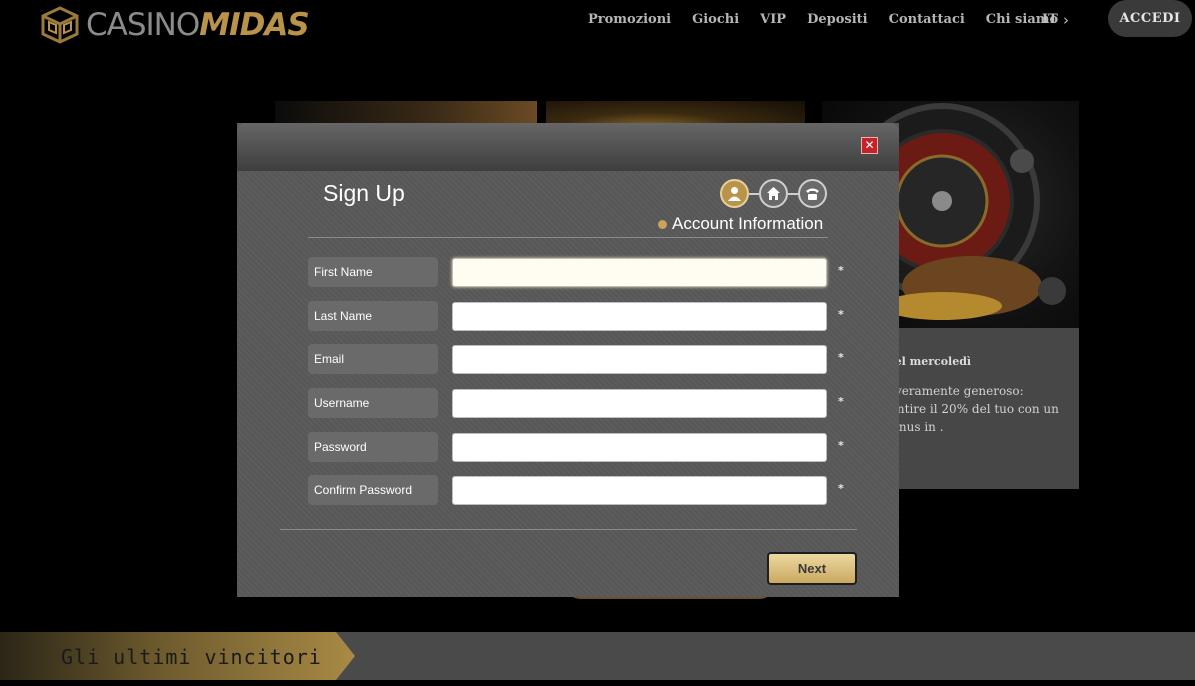 The image size is (1195, 686). I want to click on casino-midas-logo: CASINOMIDAS, so click(175, 25).